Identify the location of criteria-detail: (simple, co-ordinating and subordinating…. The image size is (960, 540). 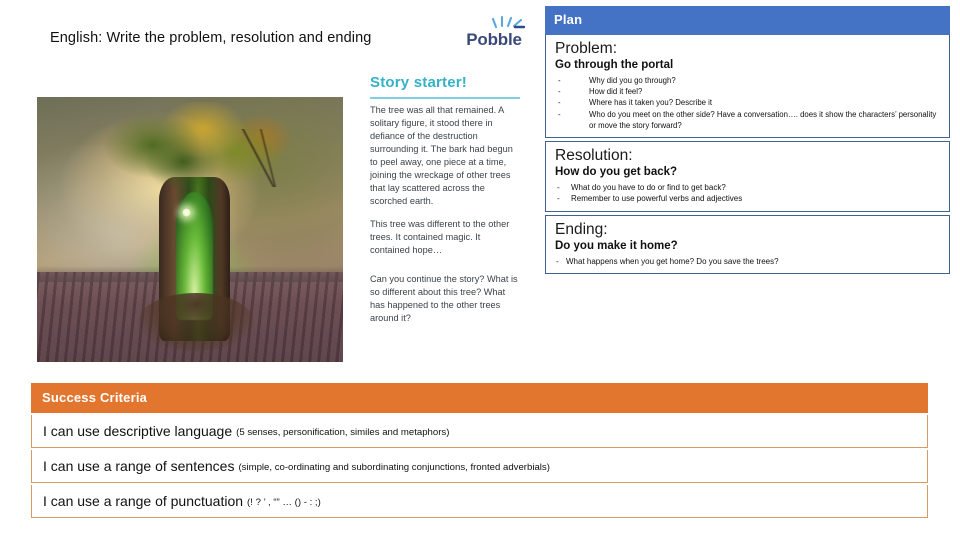
(394, 467).